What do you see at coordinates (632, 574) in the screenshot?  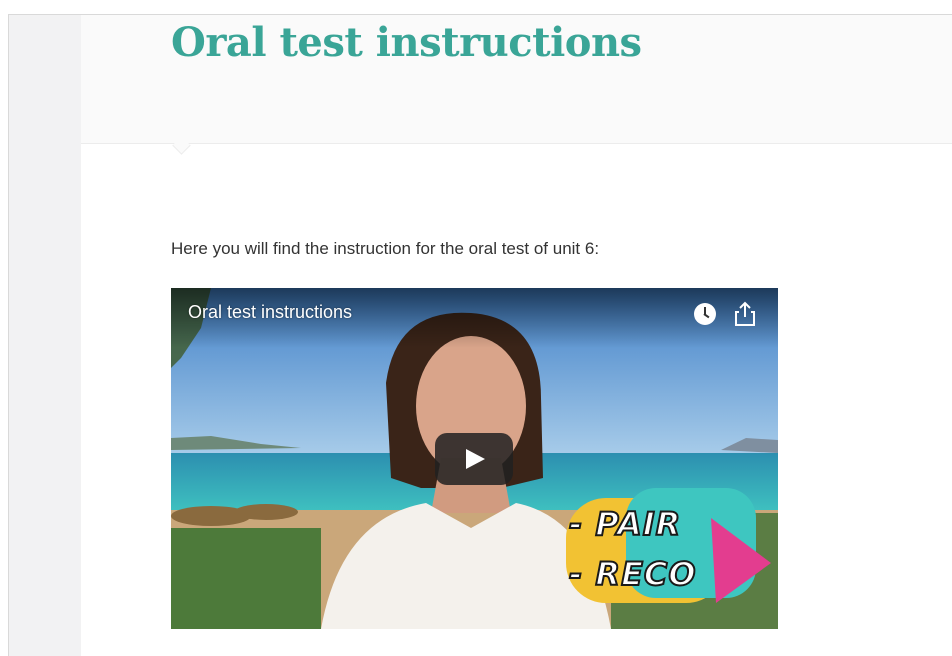 I see `overlay-text-line2: - RECO` at bounding box center [632, 574].